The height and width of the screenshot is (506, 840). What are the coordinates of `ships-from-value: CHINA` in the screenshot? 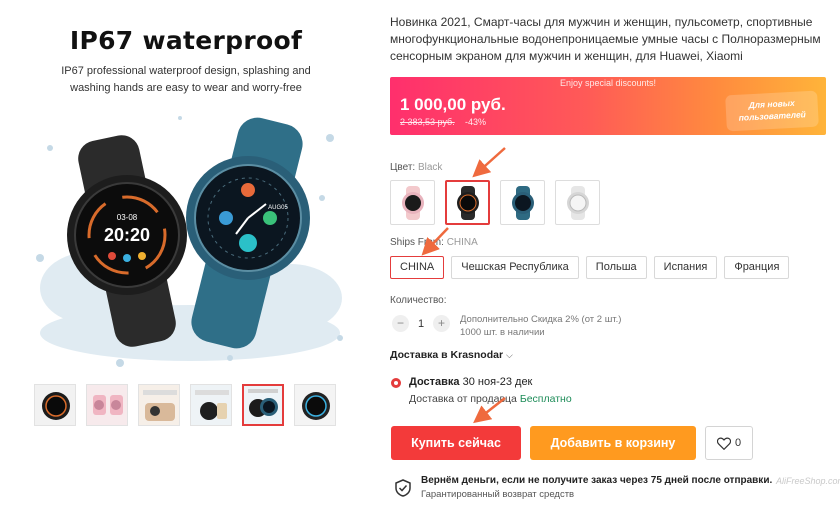 It's located at (462, 242).